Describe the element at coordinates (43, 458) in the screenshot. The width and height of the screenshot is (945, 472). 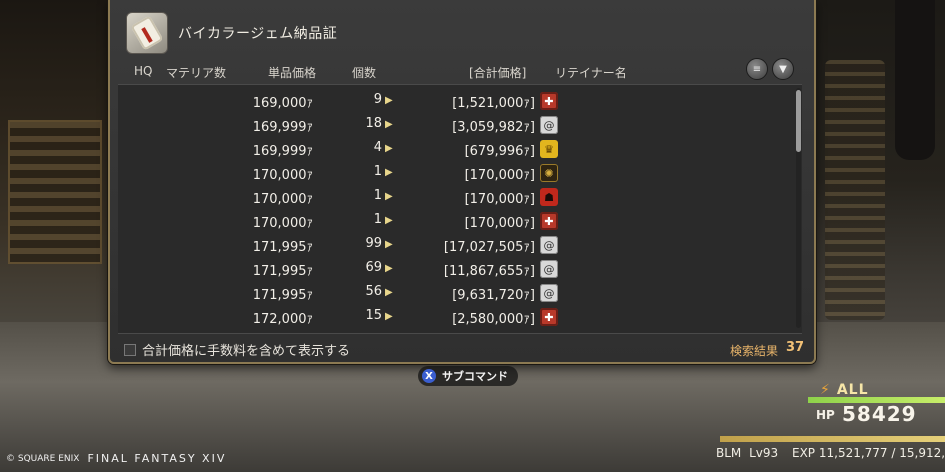
I see `publisher-logo: © SQUARE ENIX` at that location.